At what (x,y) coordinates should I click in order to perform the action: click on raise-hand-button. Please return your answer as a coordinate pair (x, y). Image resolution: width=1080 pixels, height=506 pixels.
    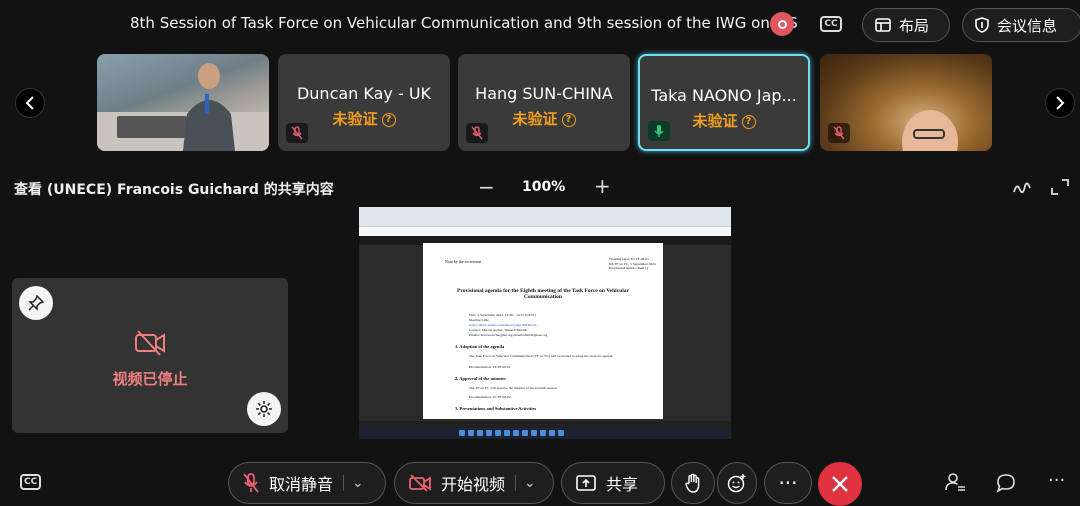
    Looking at the image, I should click on (693, 483).